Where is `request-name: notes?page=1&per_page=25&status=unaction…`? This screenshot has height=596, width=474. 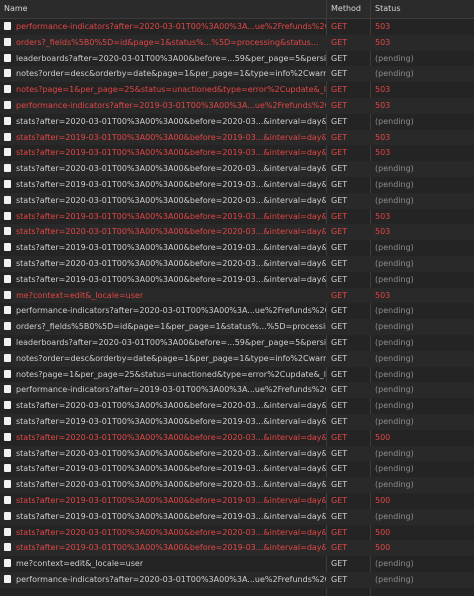
request-name: notes?page=1&per_page=25&status=unaction… is located at coordinates (171, 90).